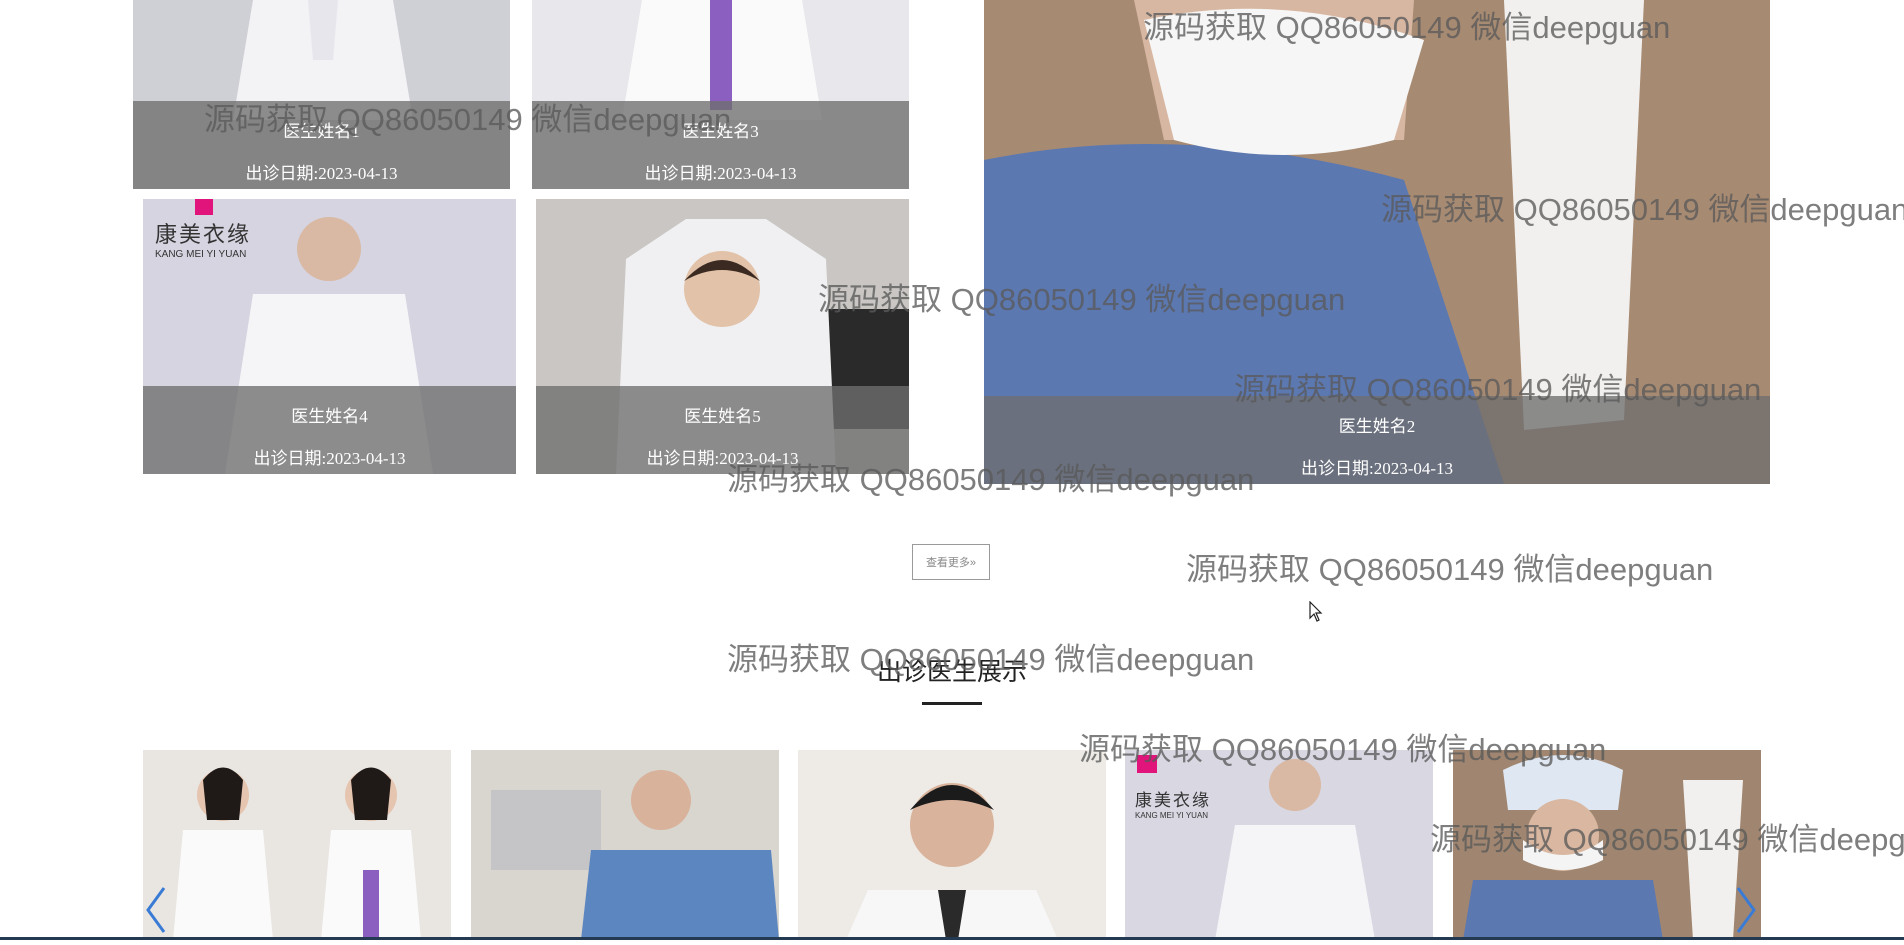 This screenshot has width=1904, height=945. Describe the element at coordinates (720, 145) in the screenshot. I see `doctor-caption: 医生姓名3 出诊日期:2023-04-13` at that location.